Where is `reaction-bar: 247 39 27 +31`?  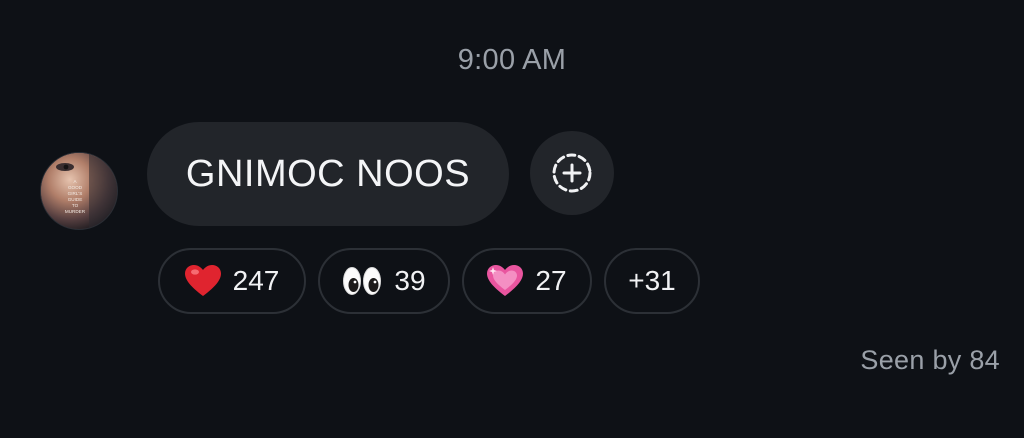 reaction-bar: 247 39 27 +31 is located at coordinates (429, 281).